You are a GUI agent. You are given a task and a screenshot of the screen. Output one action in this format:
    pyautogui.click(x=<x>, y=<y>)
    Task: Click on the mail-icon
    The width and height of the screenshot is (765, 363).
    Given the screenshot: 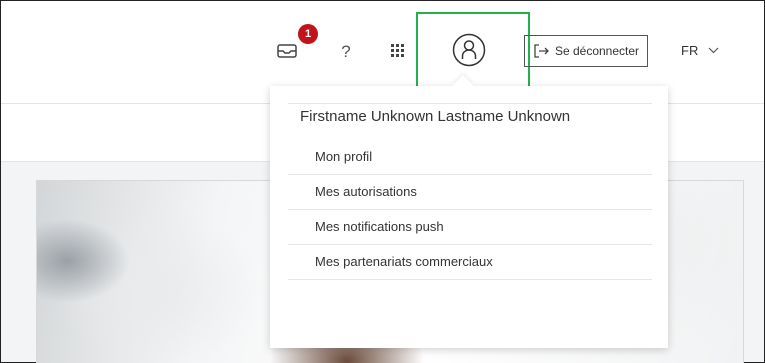 What is the action you would take?
    pyautogui.click(x=287, y=51)
    